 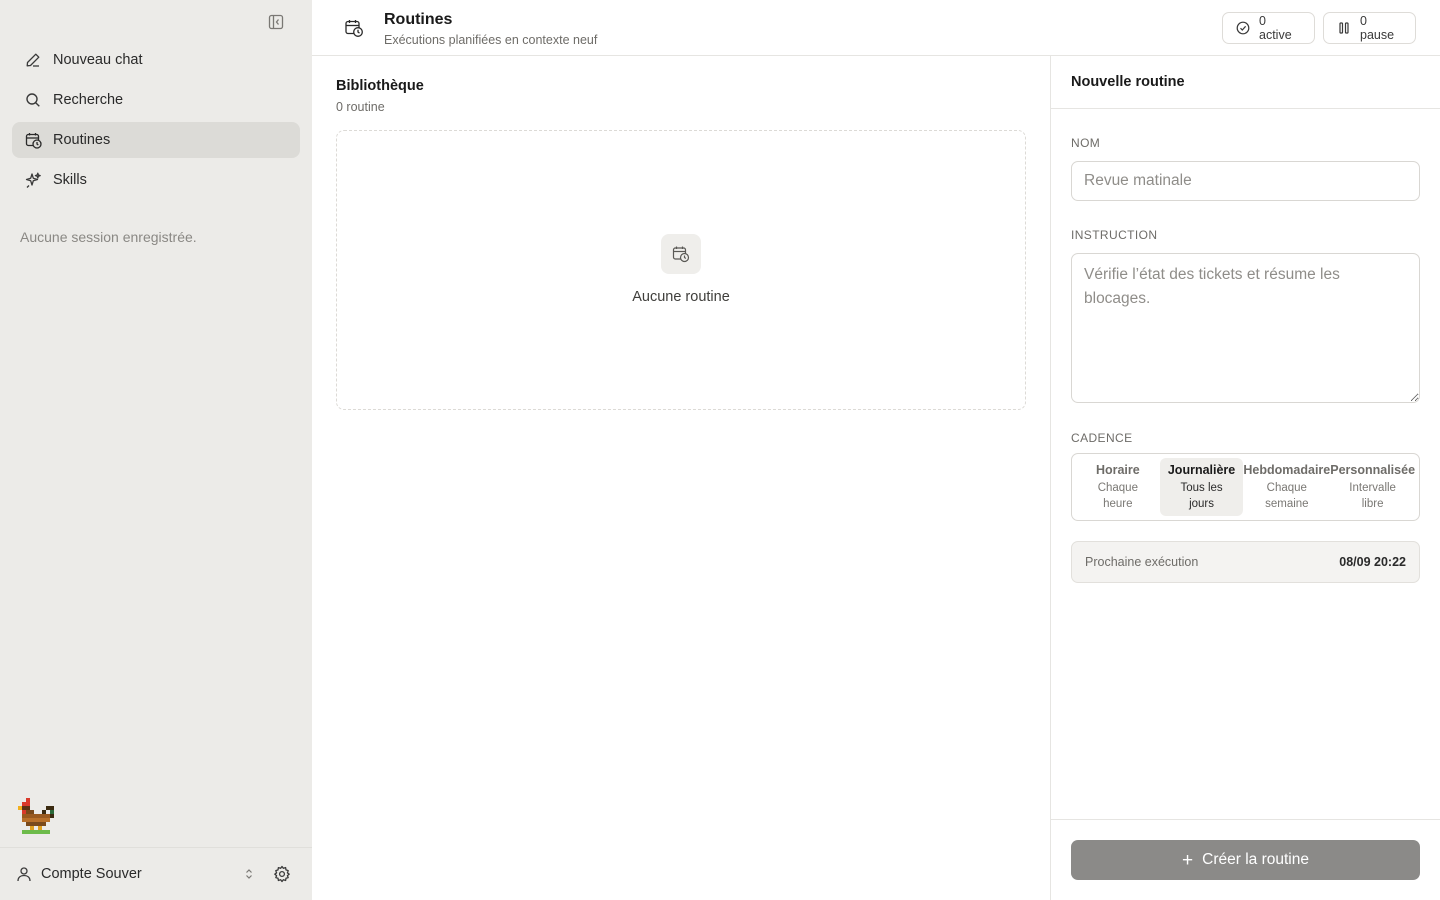 I want to click on cadence-option-name: Journalière, so click(x=1201, y=470).